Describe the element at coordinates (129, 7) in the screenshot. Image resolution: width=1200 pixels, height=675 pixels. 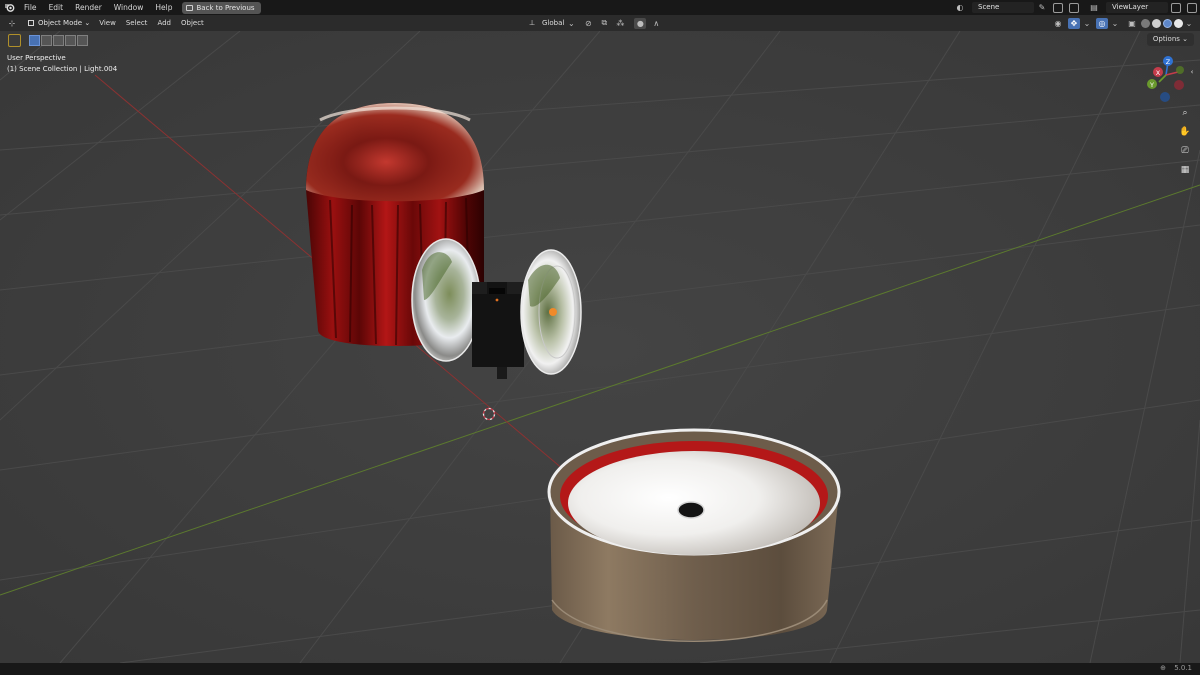
I see `menu-window: Window` at that location.